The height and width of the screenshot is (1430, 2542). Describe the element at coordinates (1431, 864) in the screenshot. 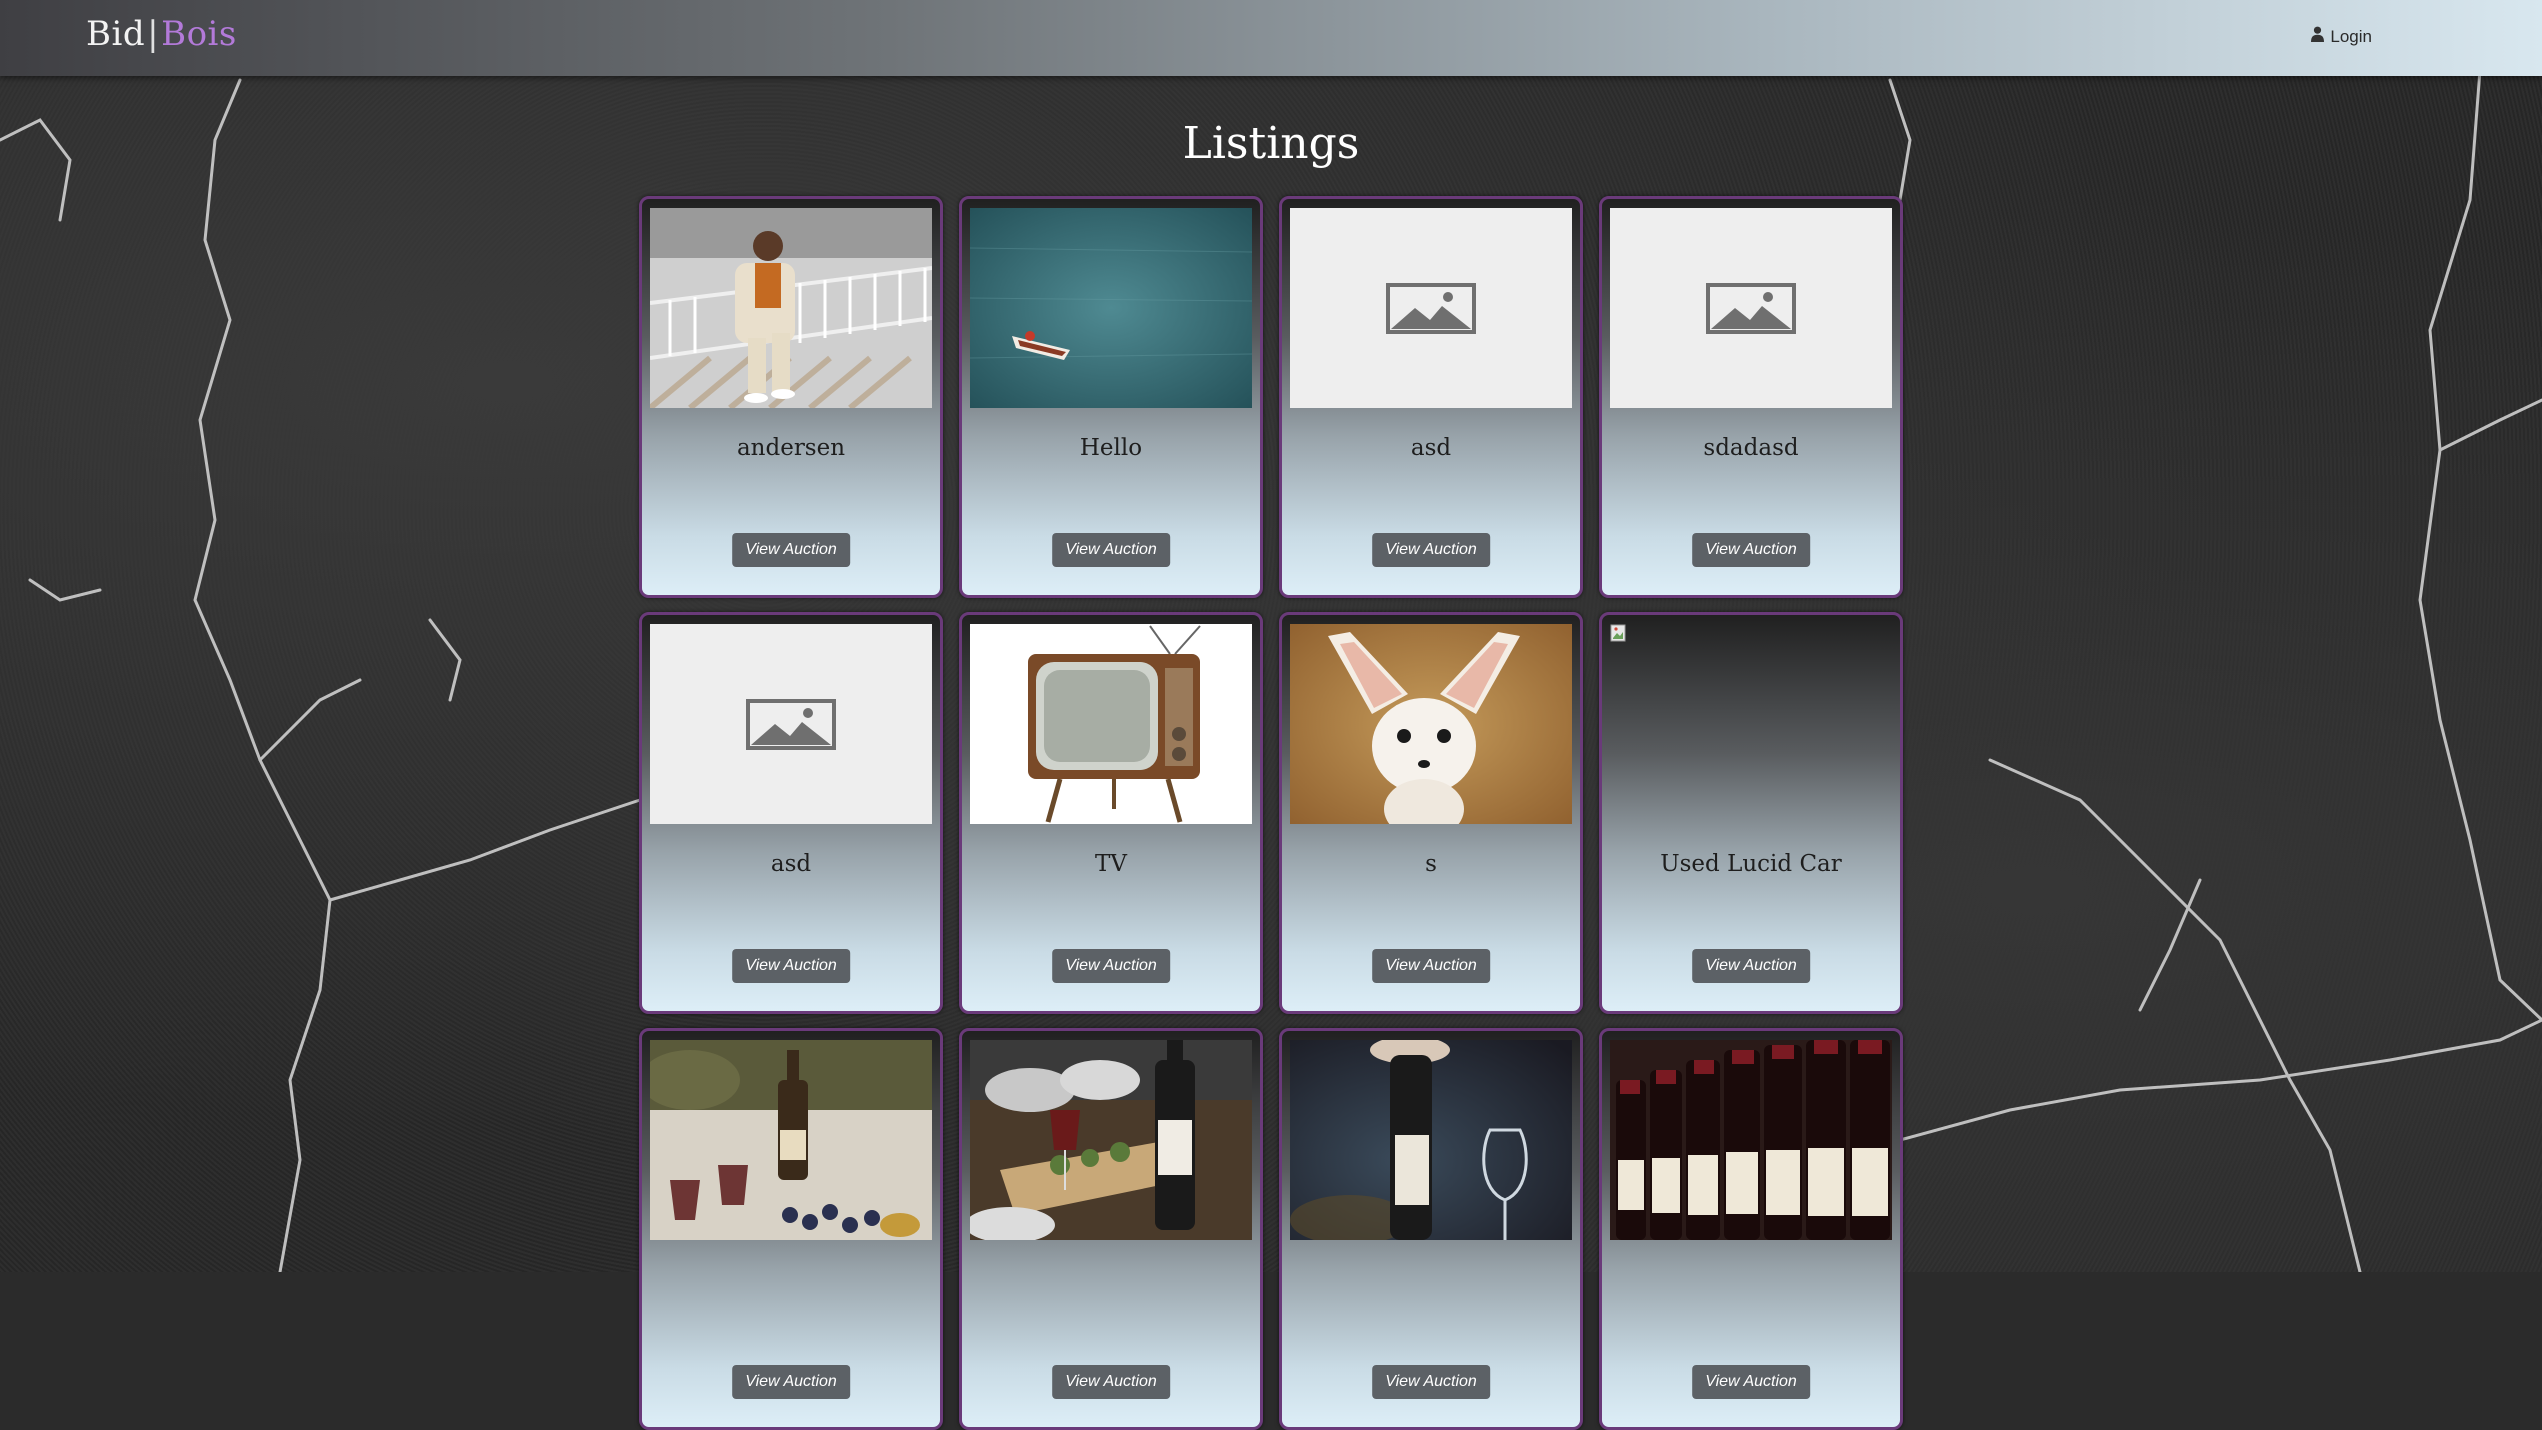

I see `listing-title: s` at that location.